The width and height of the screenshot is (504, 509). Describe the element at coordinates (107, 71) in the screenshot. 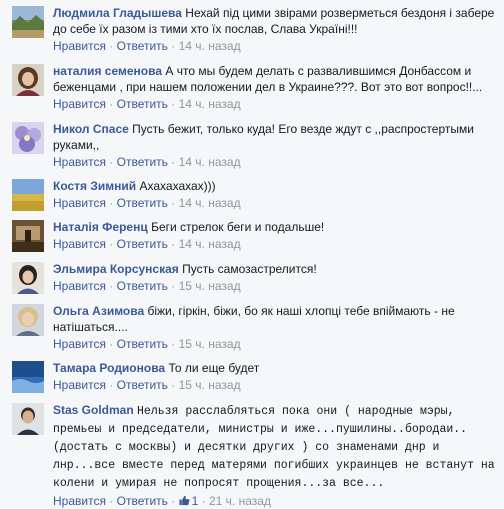

I see `comment-author: наталия семенова` at that location.